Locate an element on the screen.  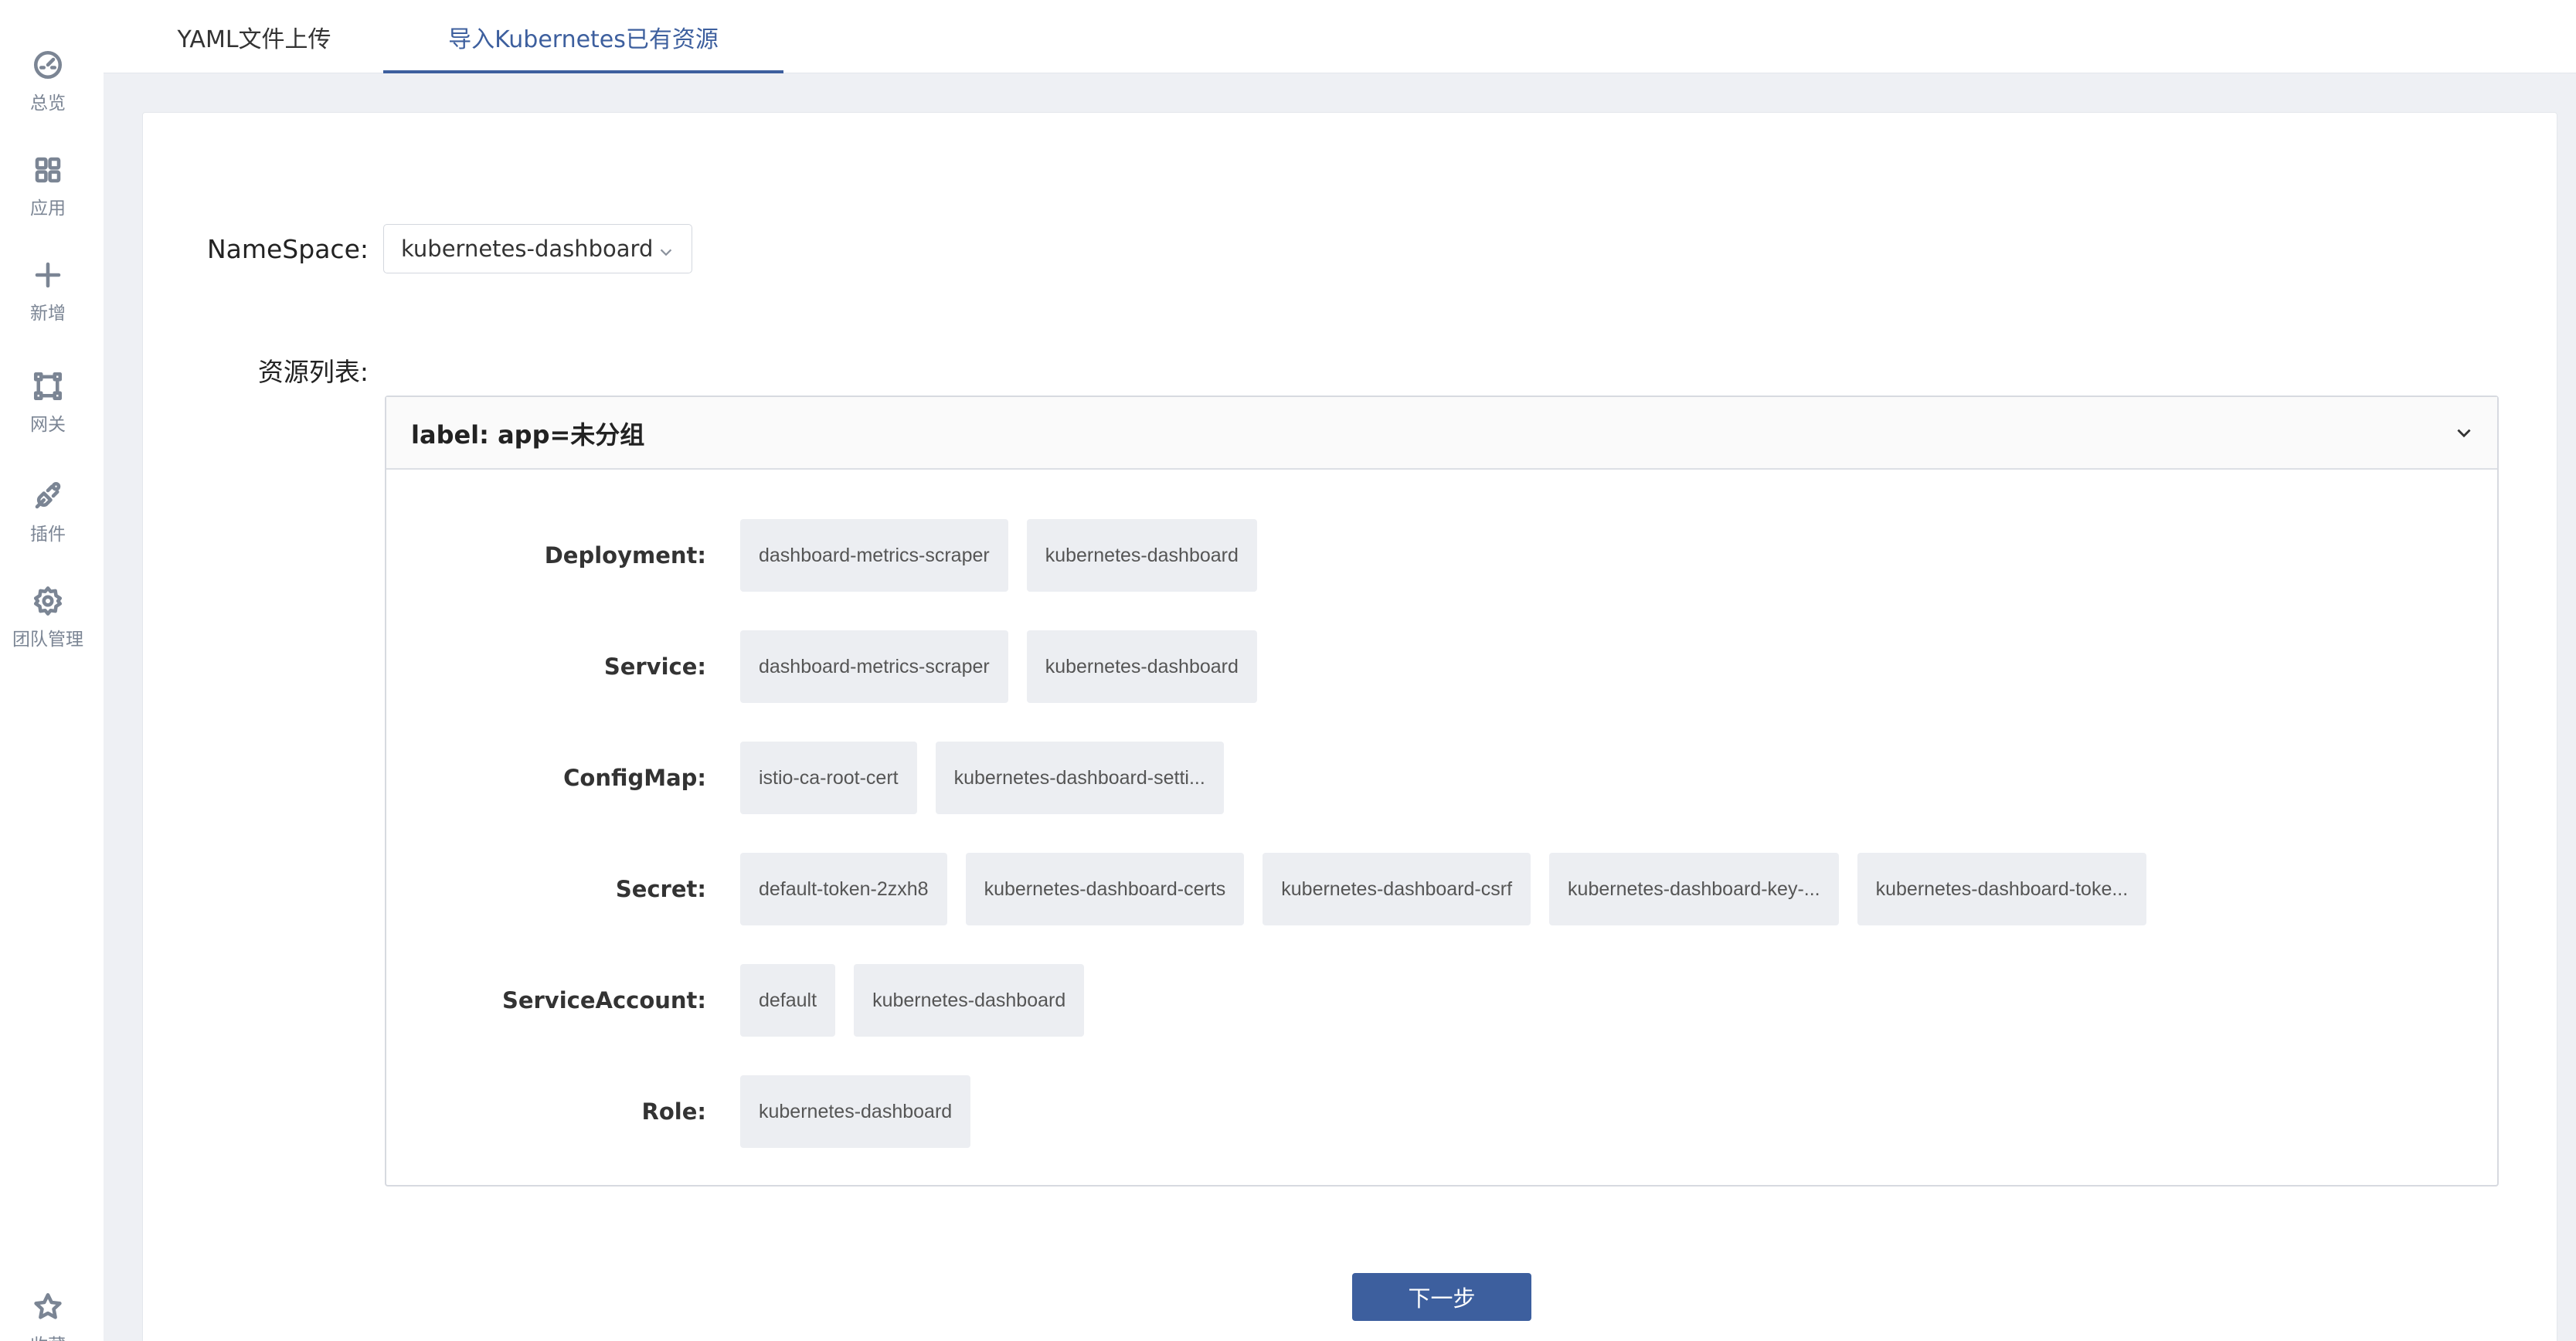
resource-type-label: Service: is located at coordinates (654, 667).